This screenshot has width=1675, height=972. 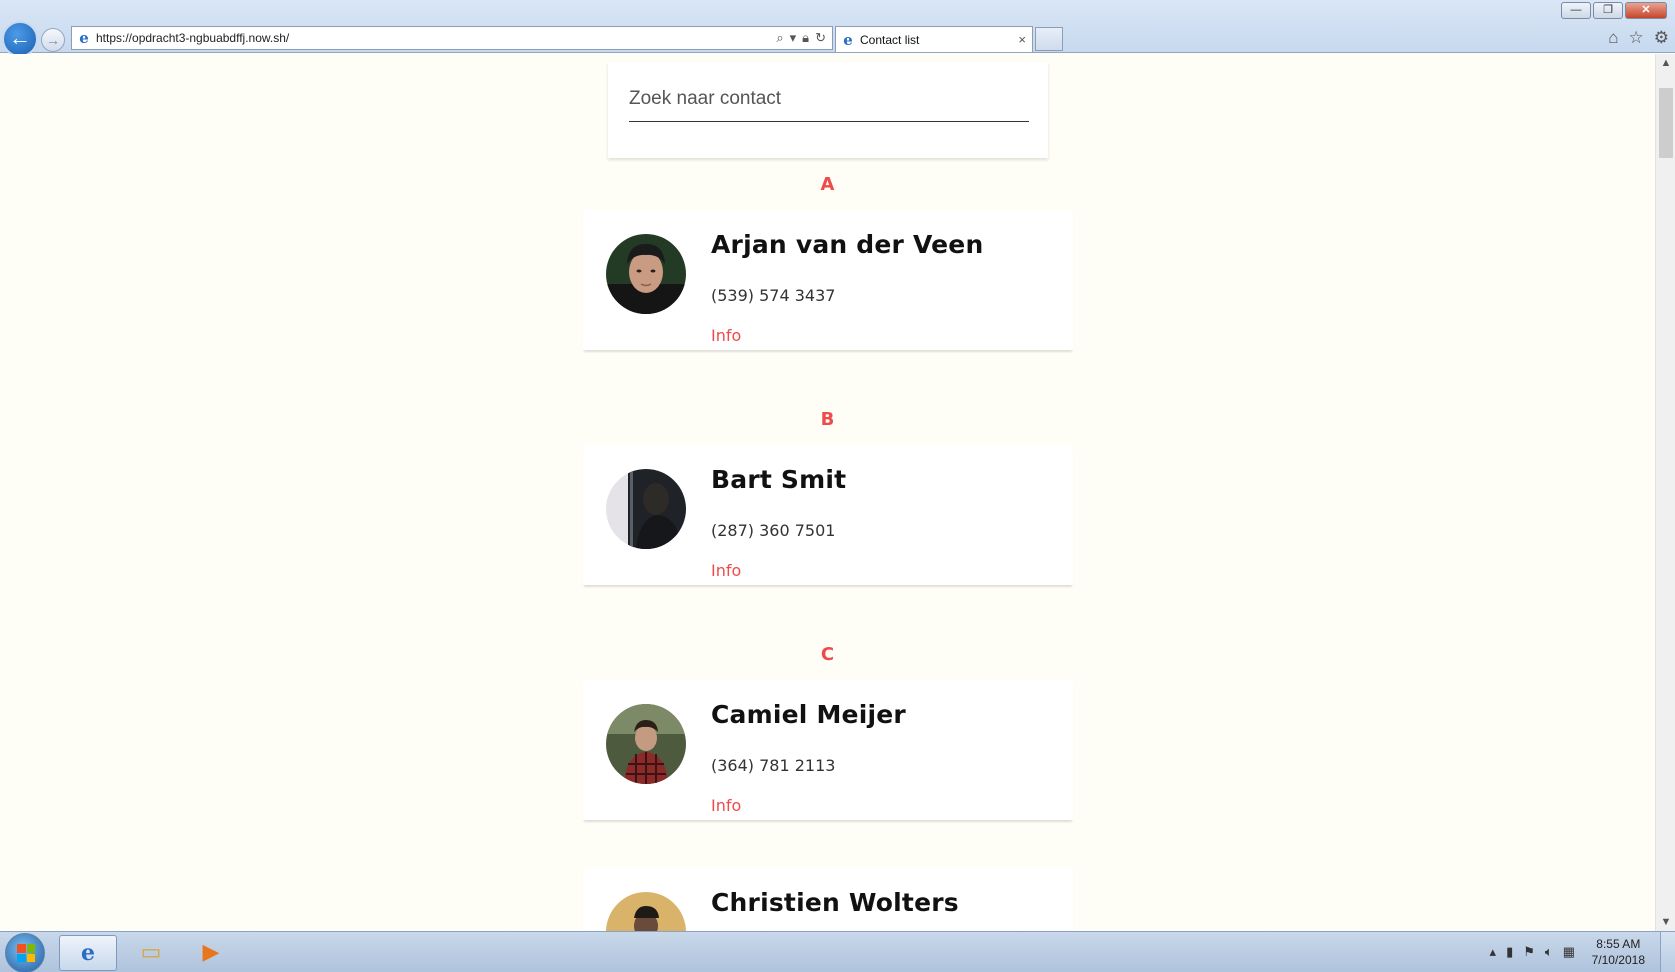 What do you see at coordinates (779, 479) in the screenshot?
I see `contact-name: Bart Smit` at bounding box center [779, 479].